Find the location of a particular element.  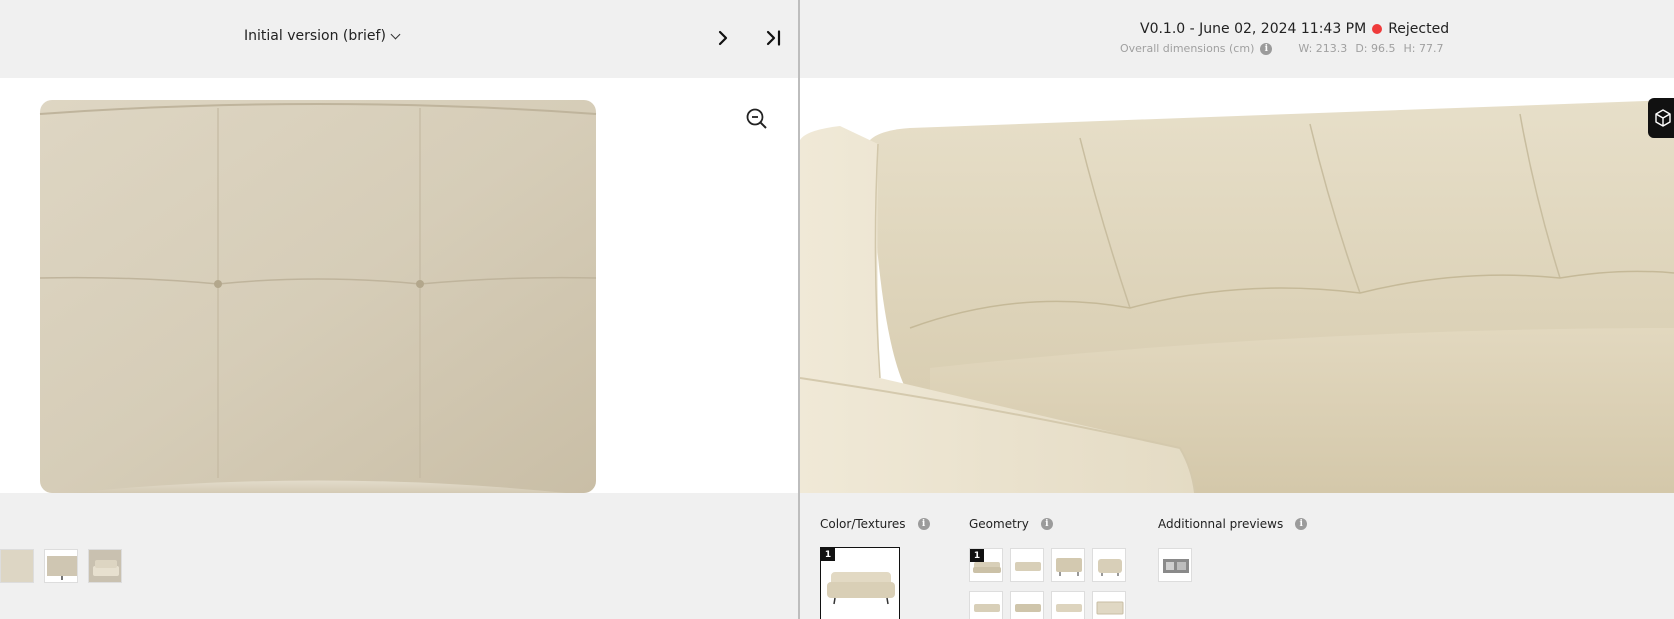

zoom-out-icon is located at coordinates (757, 119).